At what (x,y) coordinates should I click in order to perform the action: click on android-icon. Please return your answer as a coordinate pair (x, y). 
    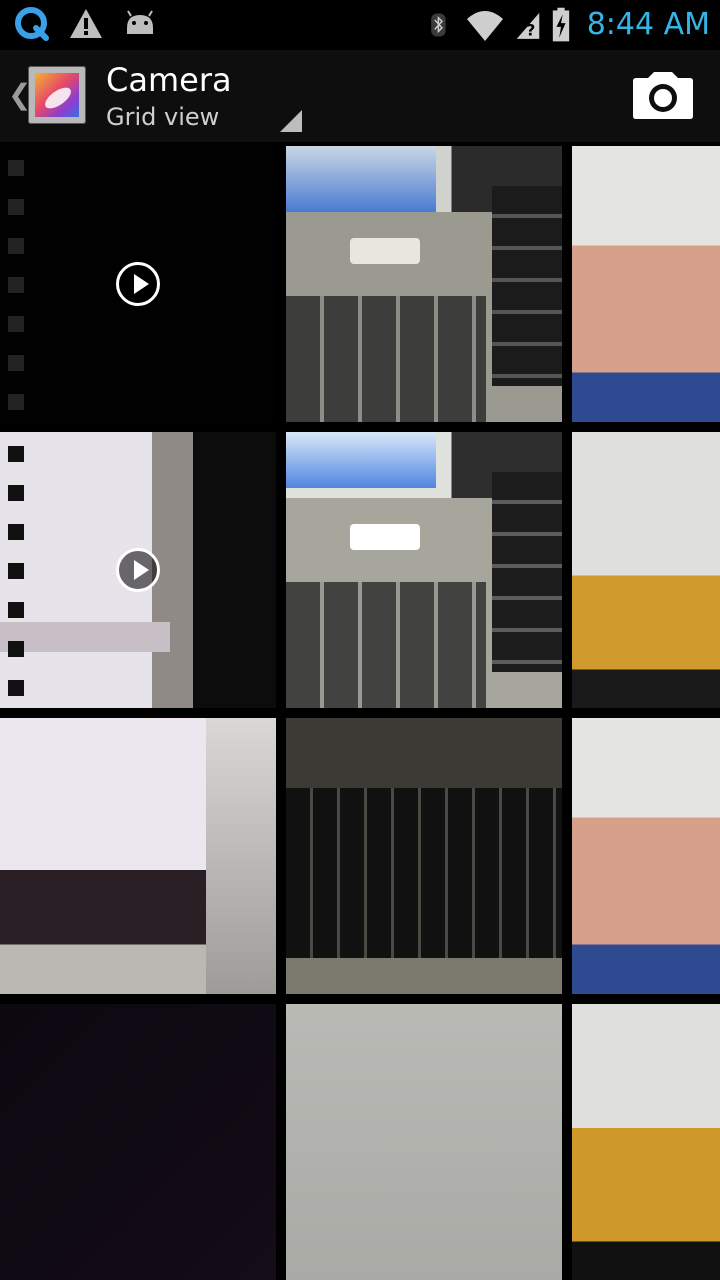
    Looking at the image, I should click on (140, 22).